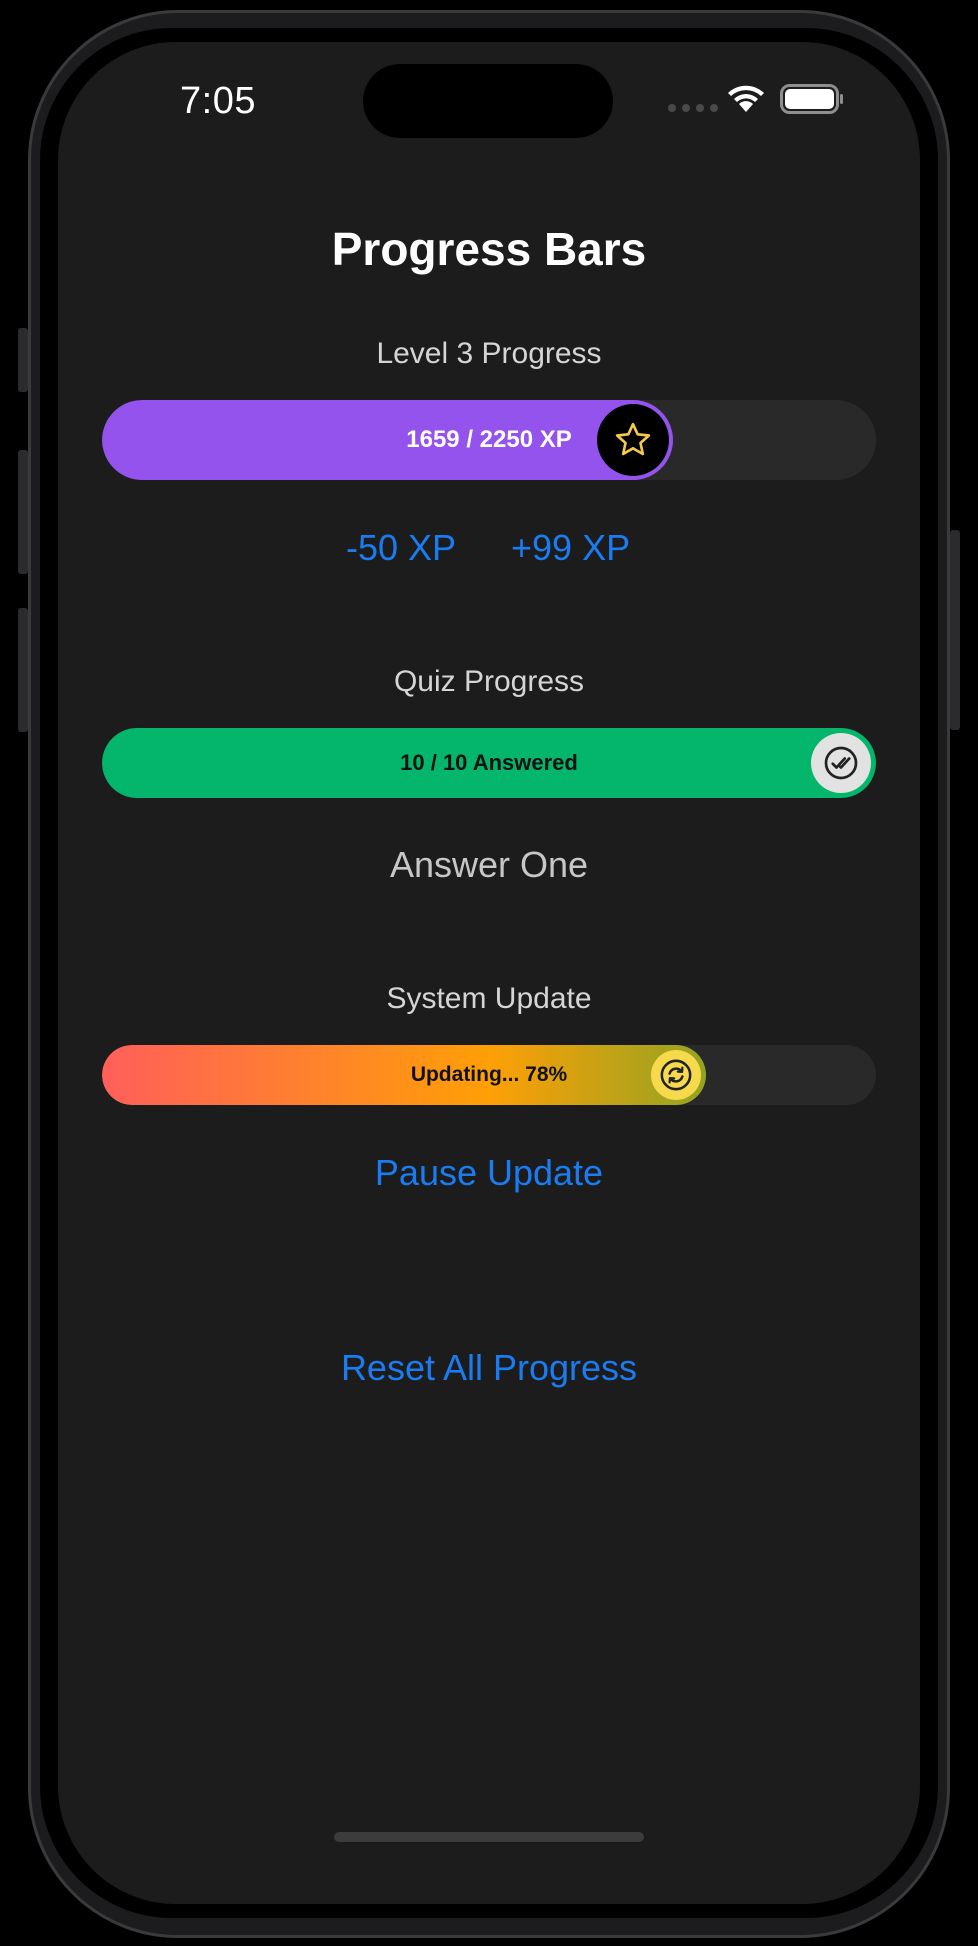 Image resolution: width=978 pixels, height=1946 pixels. Describe the element at coordinates (811, 99) in the screenshot. I see `battery-icon` at that location.